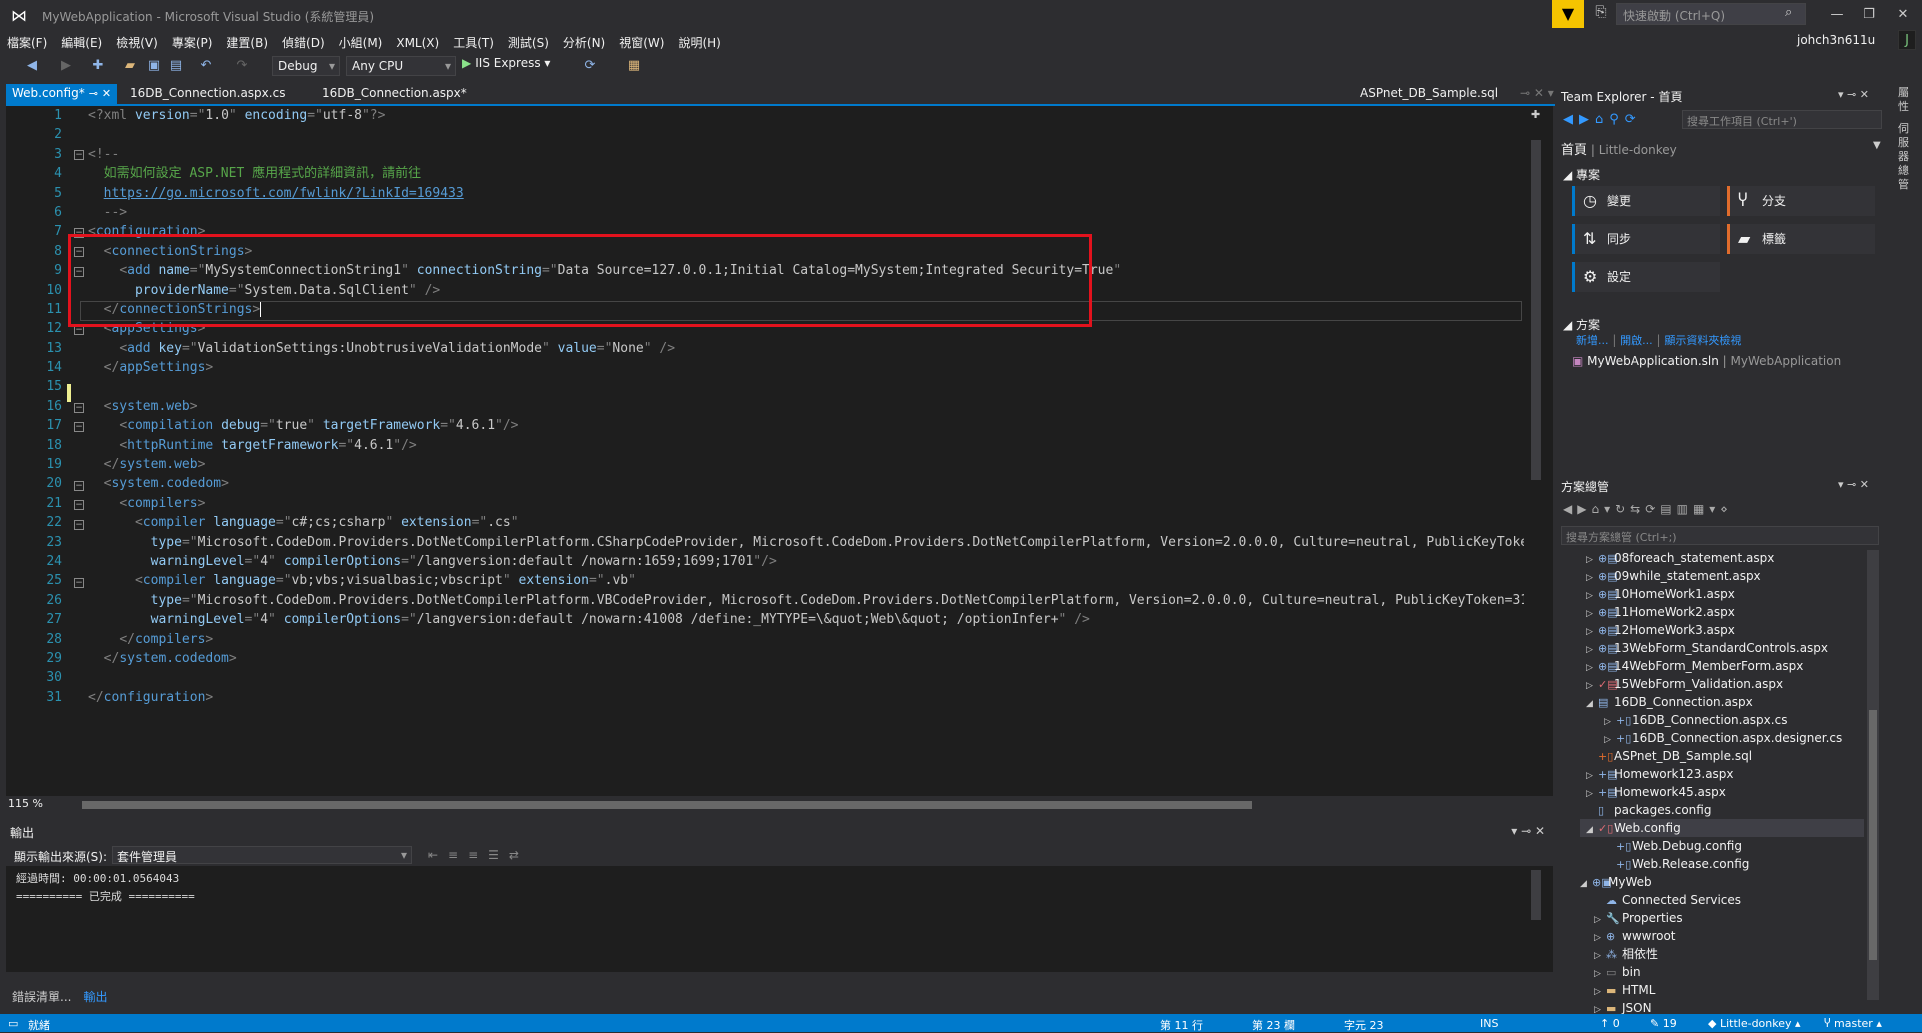 This screenshot has width=1922, height=1033. What do you see at coordinates (1722, 576) in the screenshot?
I see `tree-item: ▷ ⊕▤09while_statement.aspx` at bounding box center [1722, 576].